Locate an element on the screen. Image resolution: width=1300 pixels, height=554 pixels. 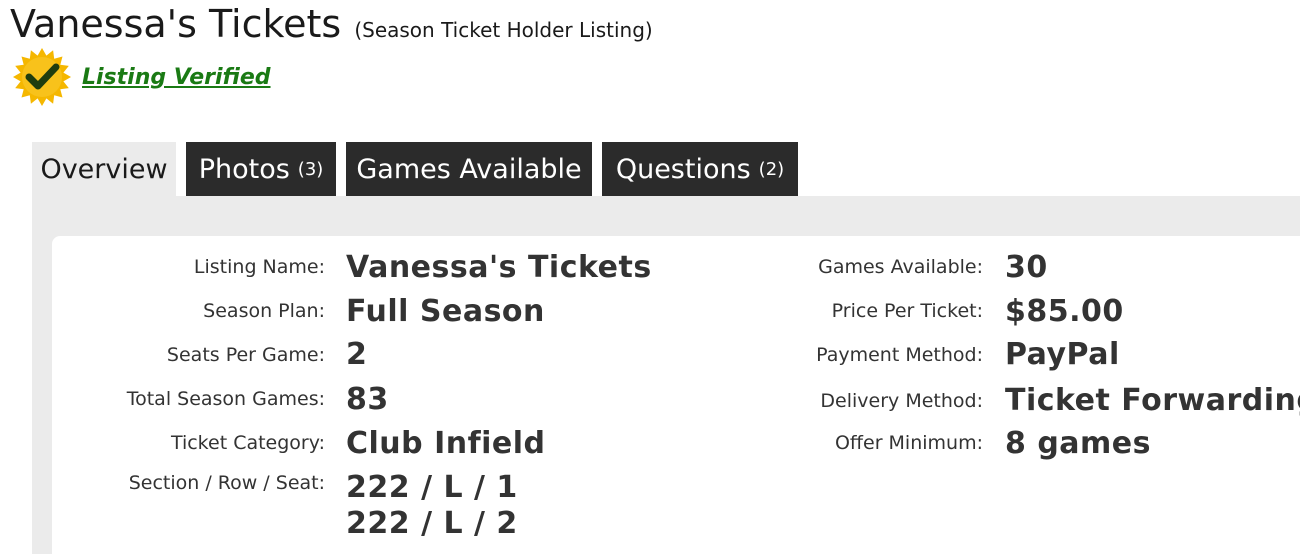
ticket-category-value: Club Infield is located at coordinates (446, 443).